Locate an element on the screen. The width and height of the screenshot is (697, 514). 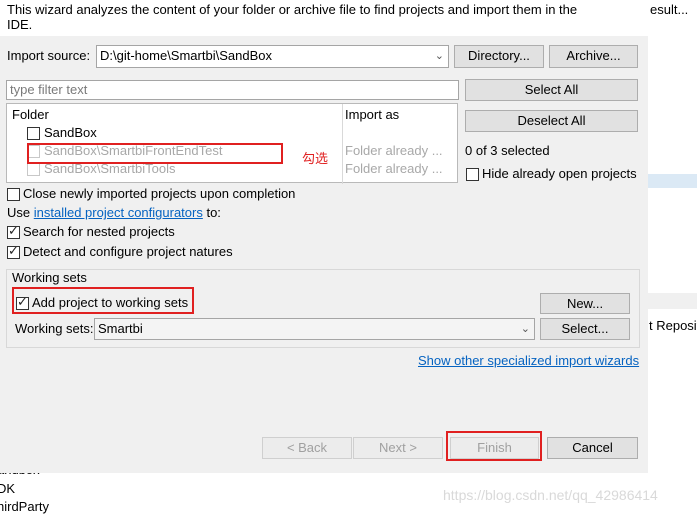
background-repository-text: t Reposit is located at coordinates (673, 325).